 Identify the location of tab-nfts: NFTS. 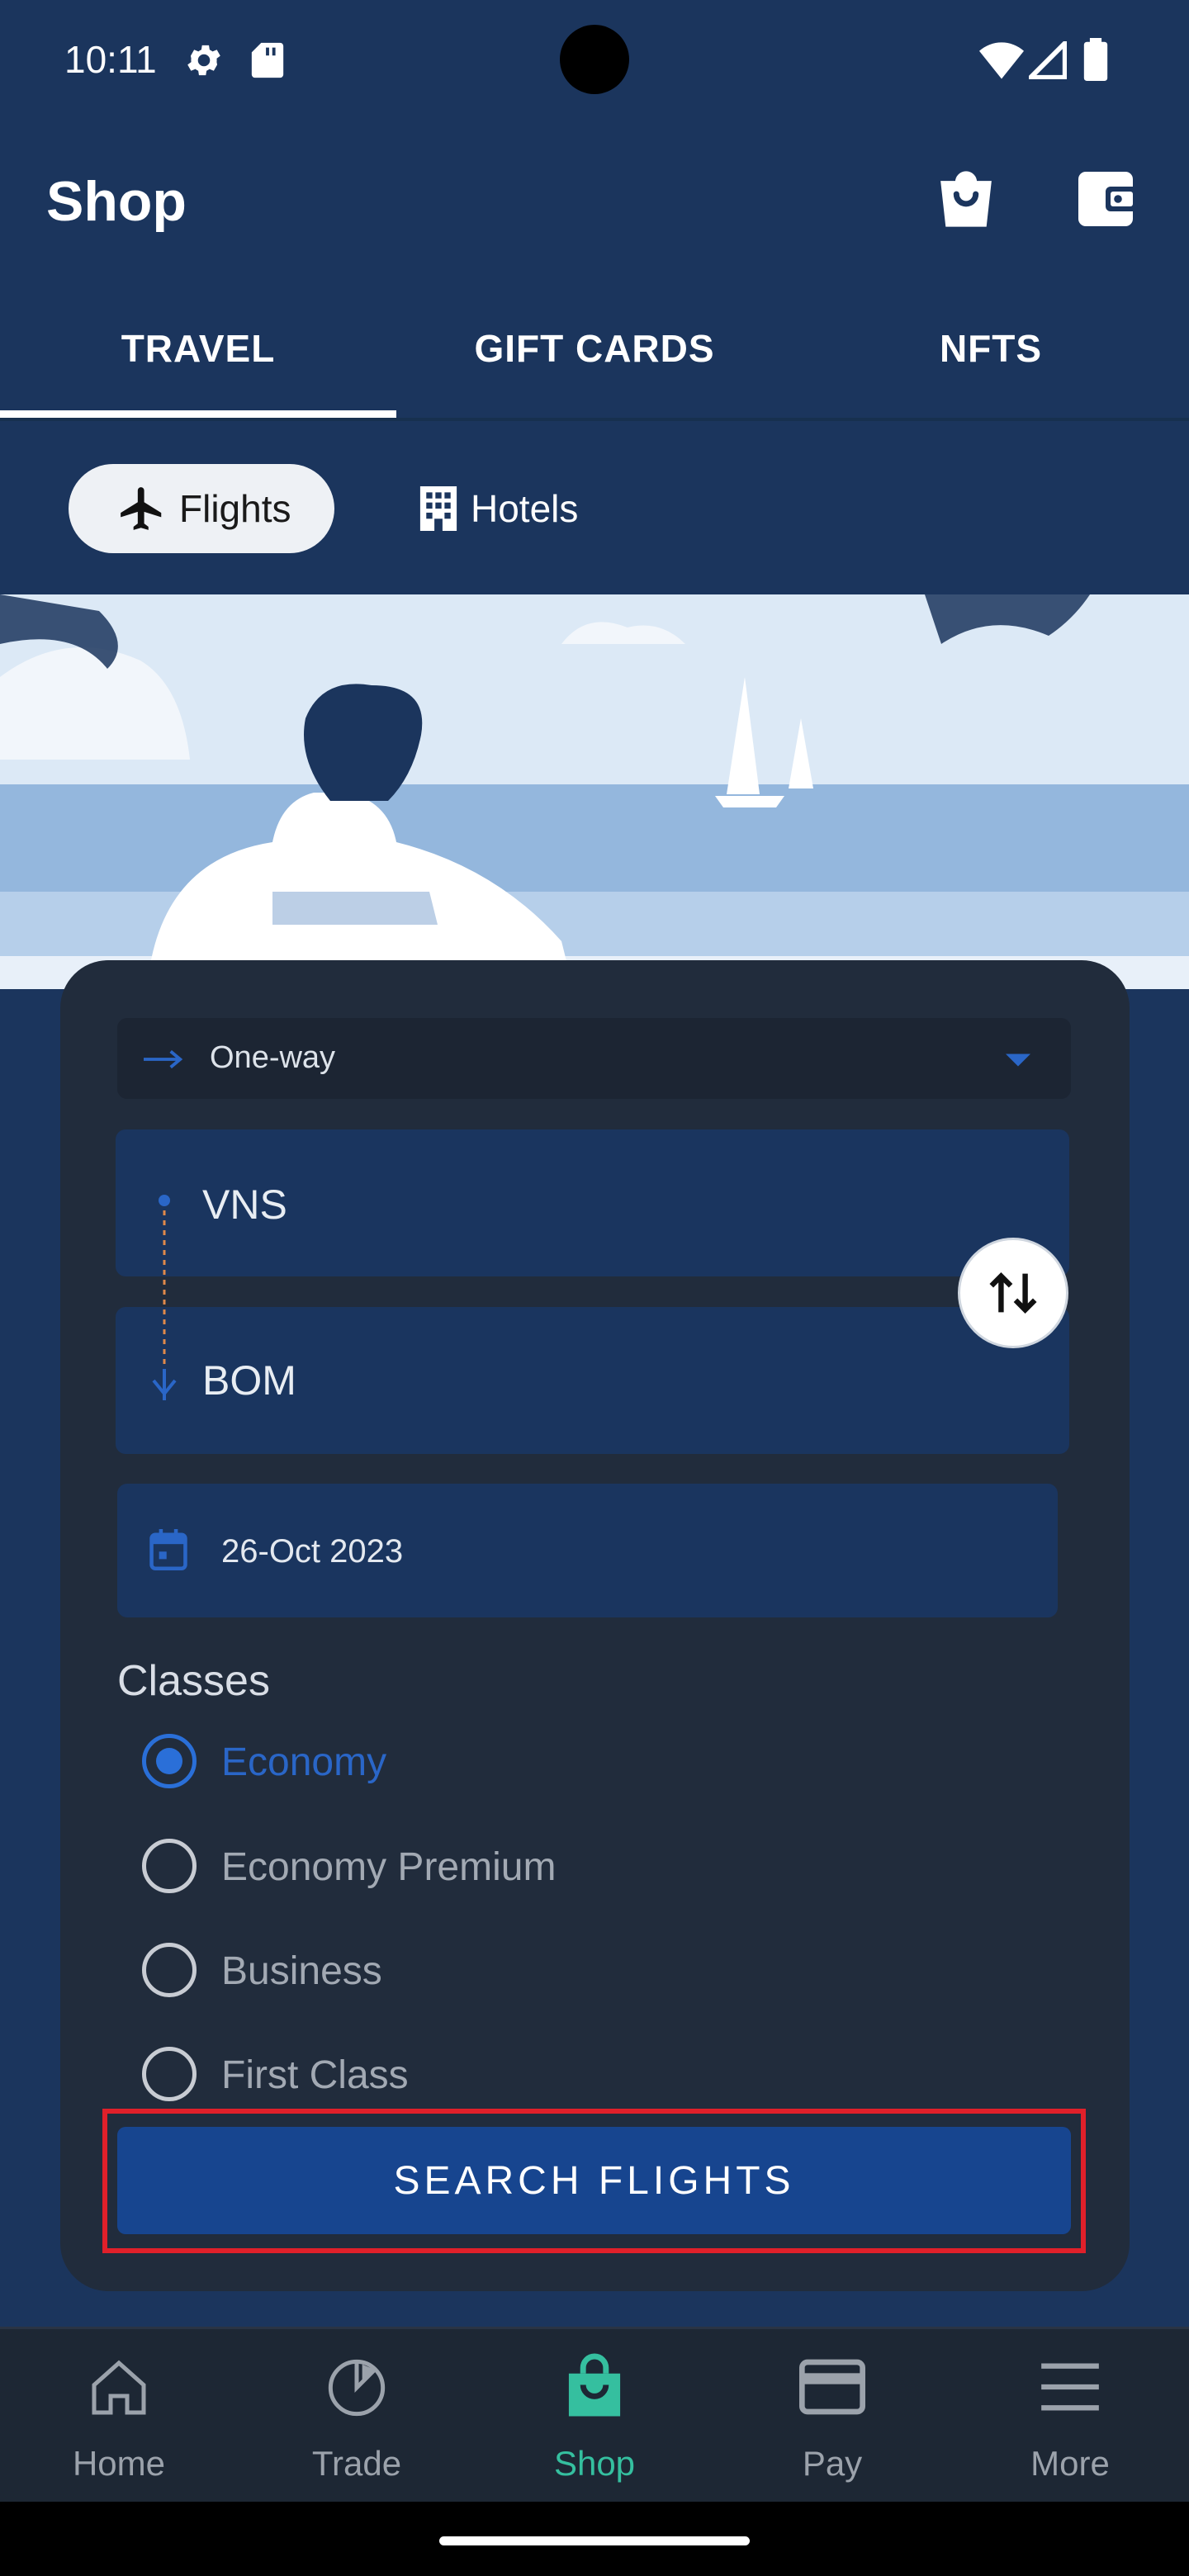
(991, 348).